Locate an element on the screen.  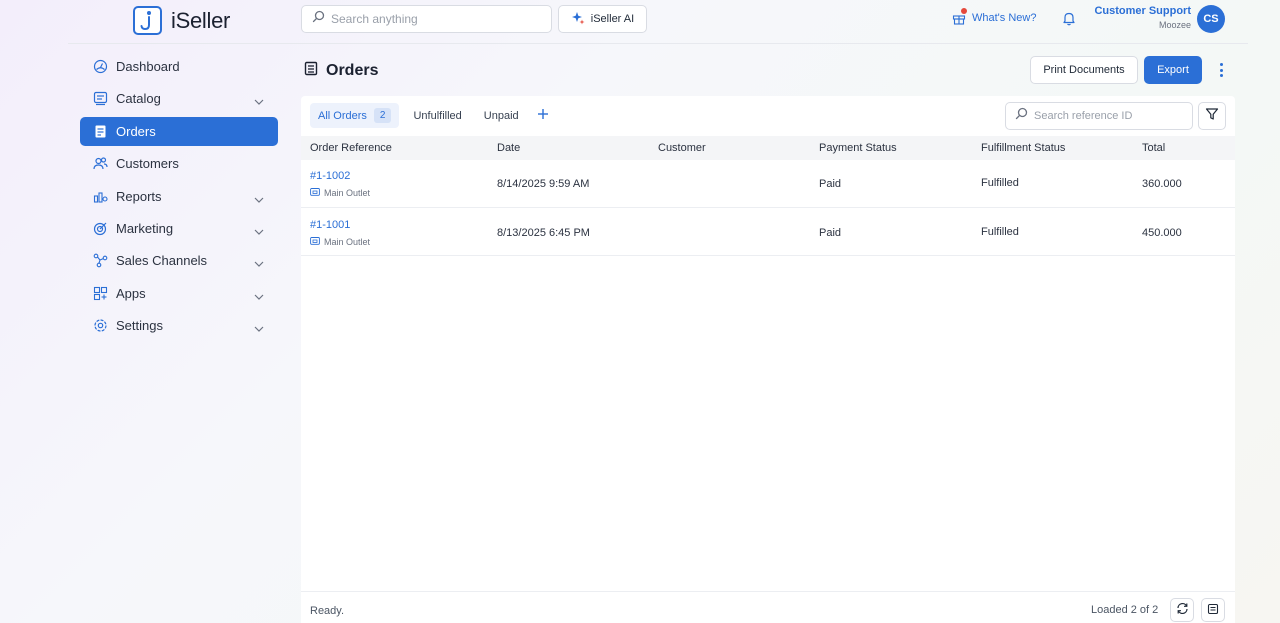
bell-icon is located at coordinates (1069, 21).